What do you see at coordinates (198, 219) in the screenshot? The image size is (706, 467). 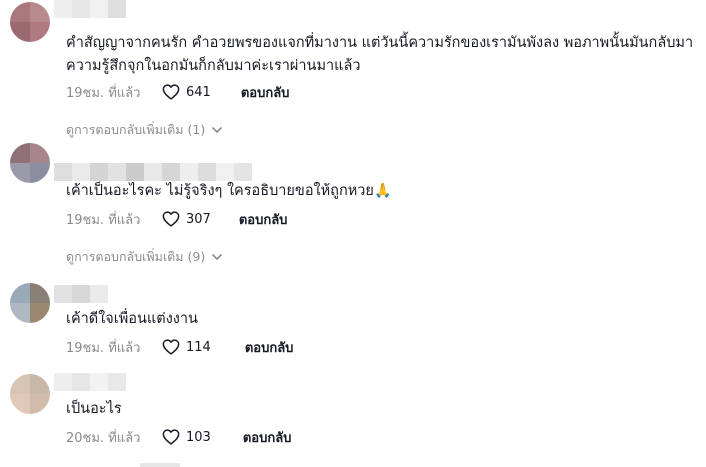 I see `like-count: 307` at bounding box center [198, 219].